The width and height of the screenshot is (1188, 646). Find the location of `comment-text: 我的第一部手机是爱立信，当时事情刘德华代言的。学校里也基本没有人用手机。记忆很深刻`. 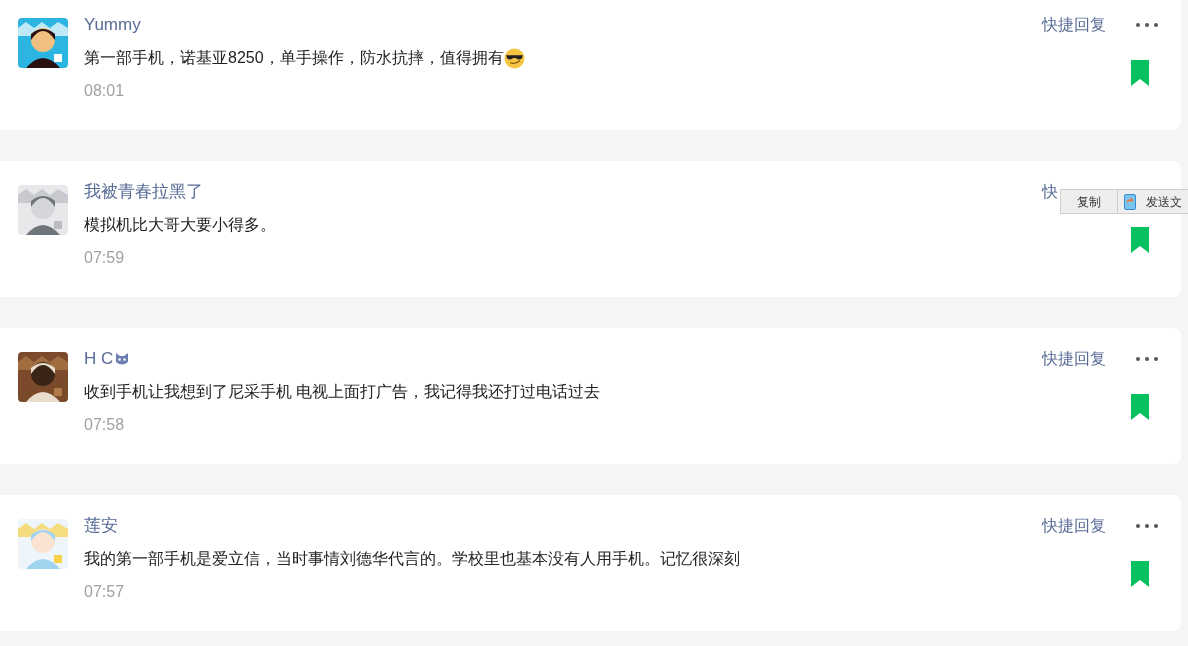

comment-text: 我的第一部手机是爱立信，当时事情刘德华代言的。学校里也基本没有人用手机。记忆很深刻 is located at coordinates (412, 559).